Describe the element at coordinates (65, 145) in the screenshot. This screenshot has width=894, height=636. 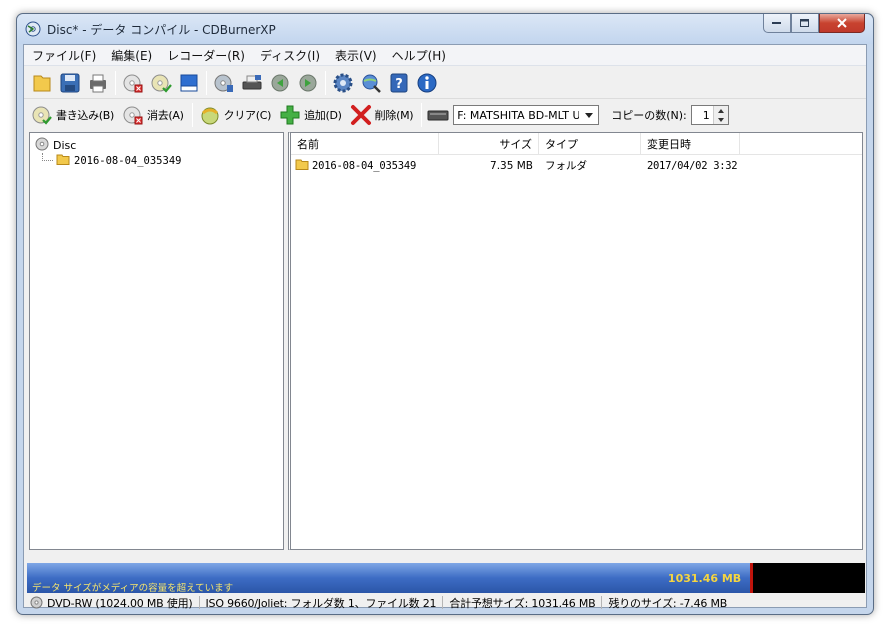
I see `tree-root-label: Disc` at that location.